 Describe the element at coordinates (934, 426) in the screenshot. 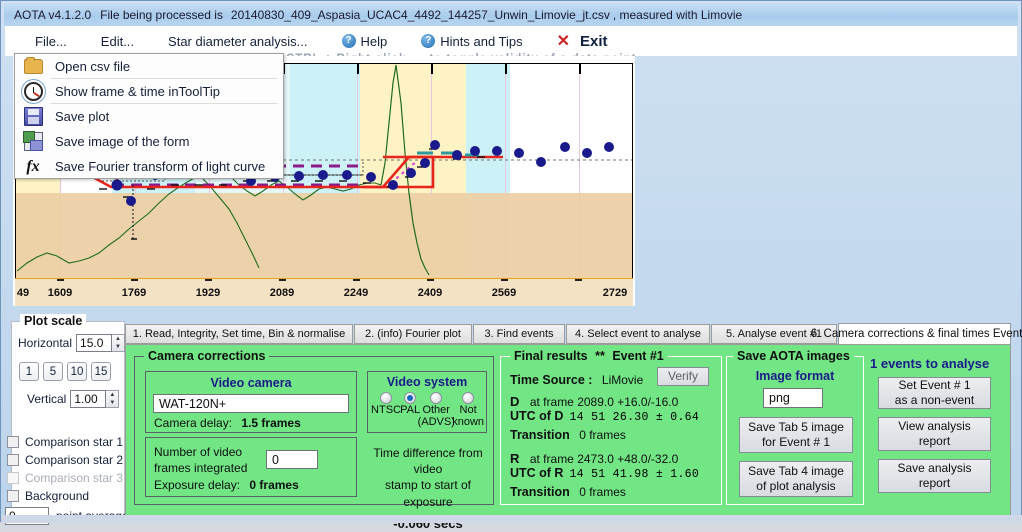

I see `view-report-line1: View analysis` at that location.